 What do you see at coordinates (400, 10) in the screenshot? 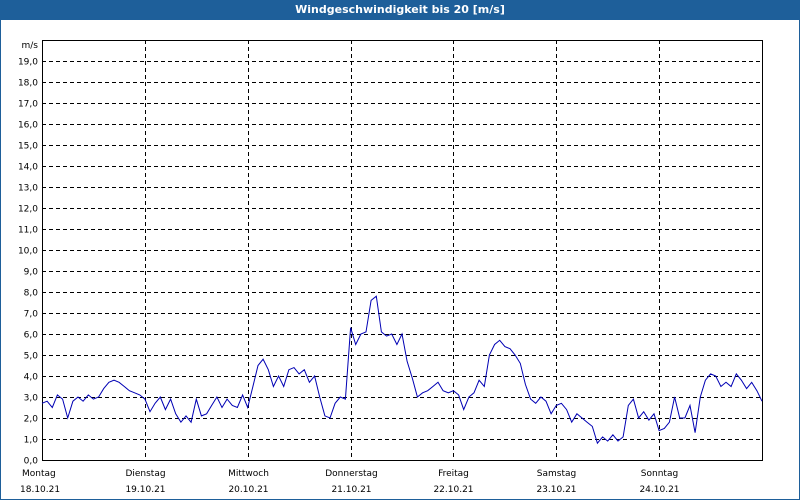
I see `chart-title: Windgeschwindigkeit bis 20 [m/s]` at bounding box center [400, 10].